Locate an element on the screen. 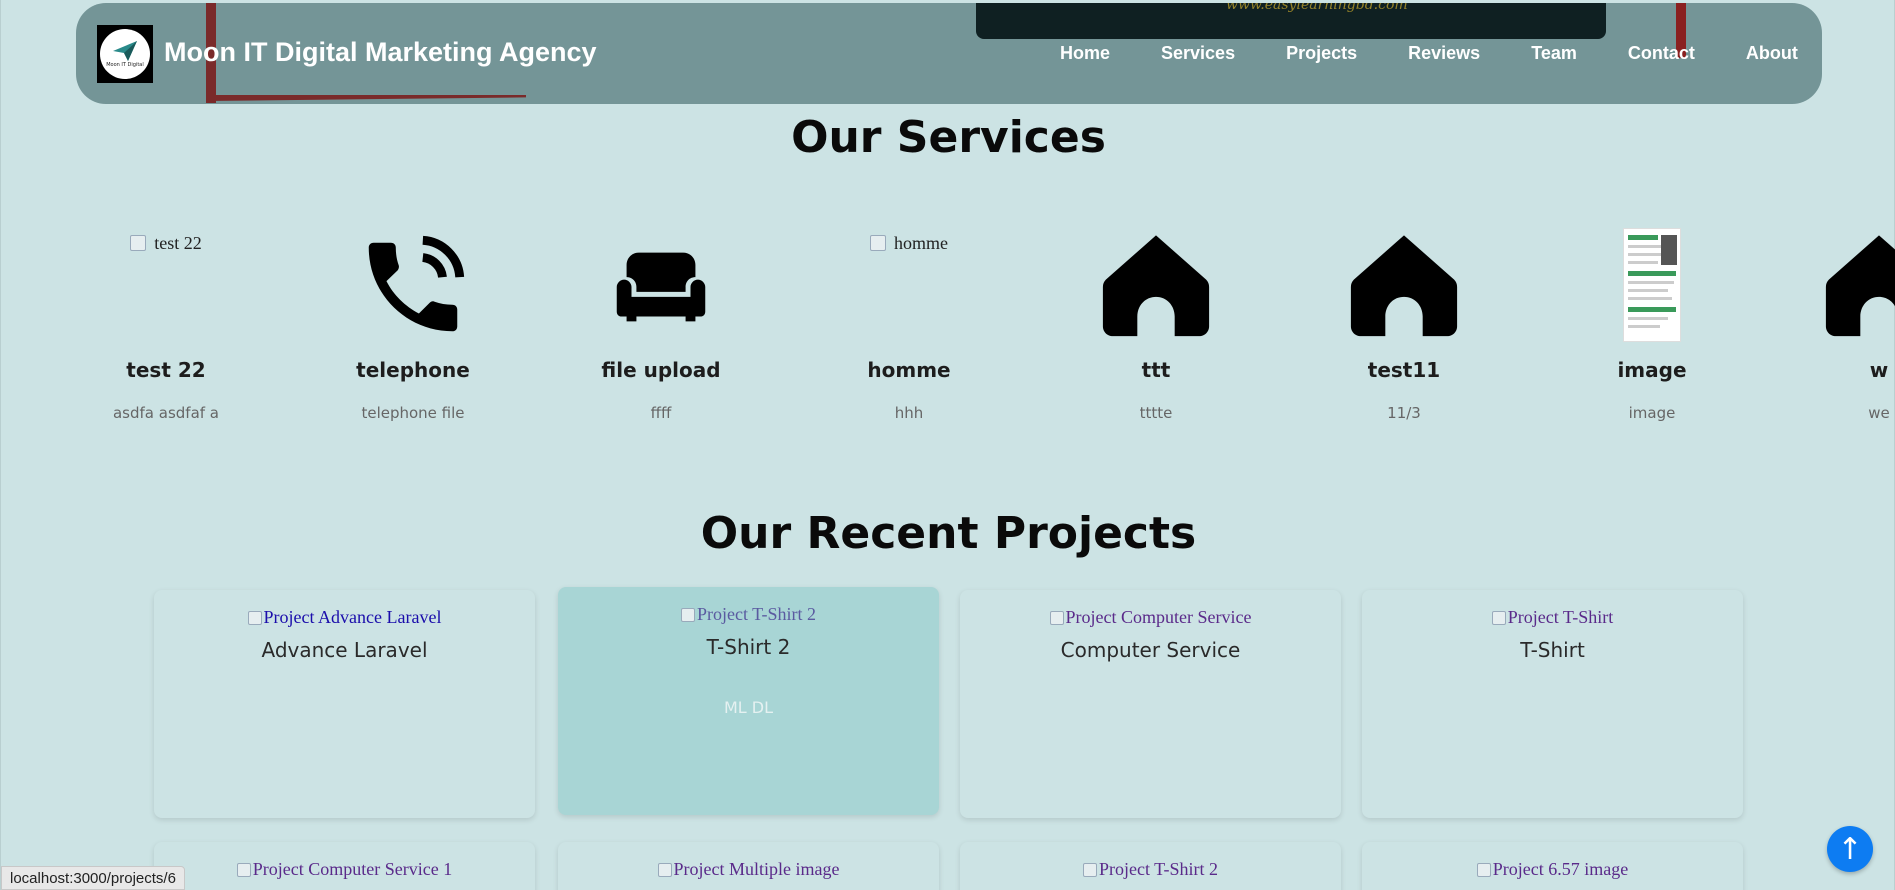 This screenshot has width=1895, height=890. services-title: Our Services is located at coordinates (948, 137).